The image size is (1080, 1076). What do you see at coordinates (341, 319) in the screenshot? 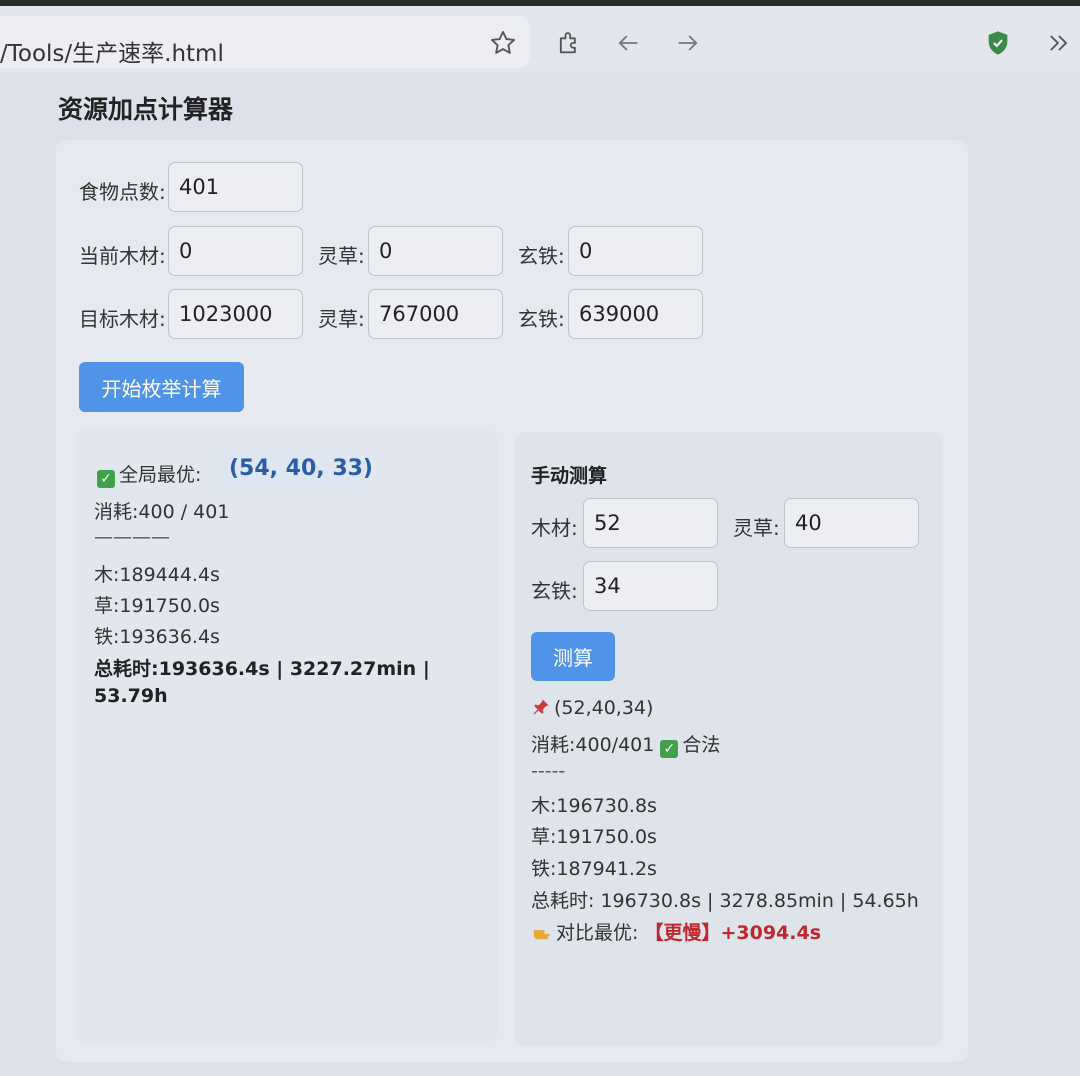
I see `target-herb-label: 灵草:` at bounding box center [341, 319].